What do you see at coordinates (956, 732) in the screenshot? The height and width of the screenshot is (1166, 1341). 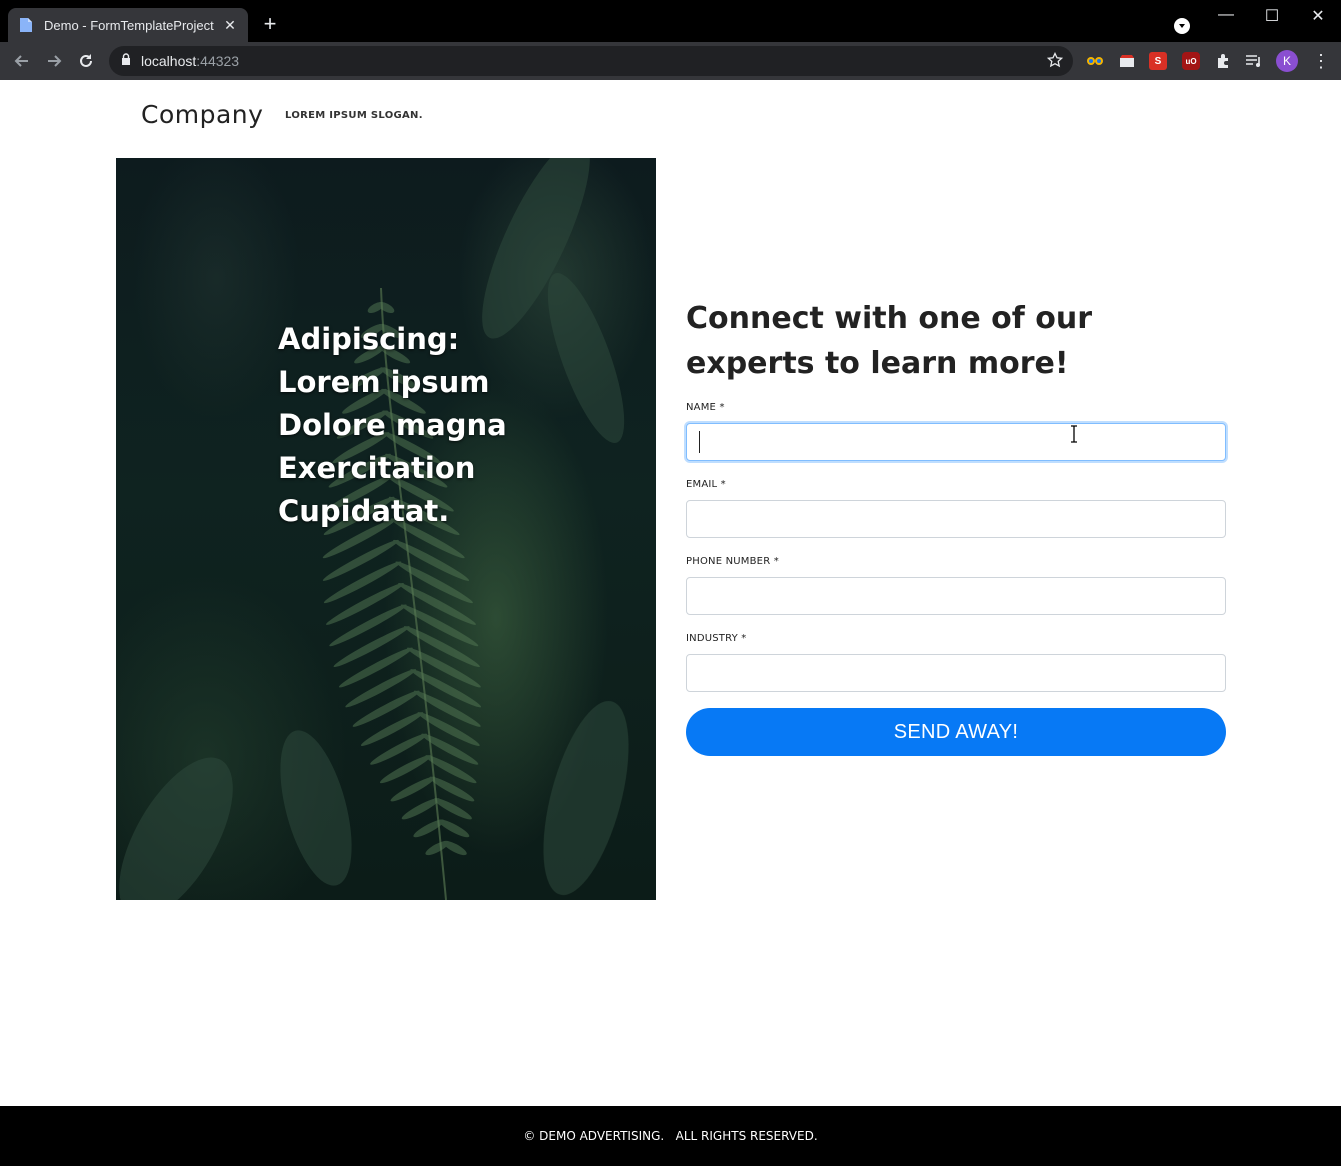 I see `send-button: SEND AWAY!` at bounding box center [956, 732].